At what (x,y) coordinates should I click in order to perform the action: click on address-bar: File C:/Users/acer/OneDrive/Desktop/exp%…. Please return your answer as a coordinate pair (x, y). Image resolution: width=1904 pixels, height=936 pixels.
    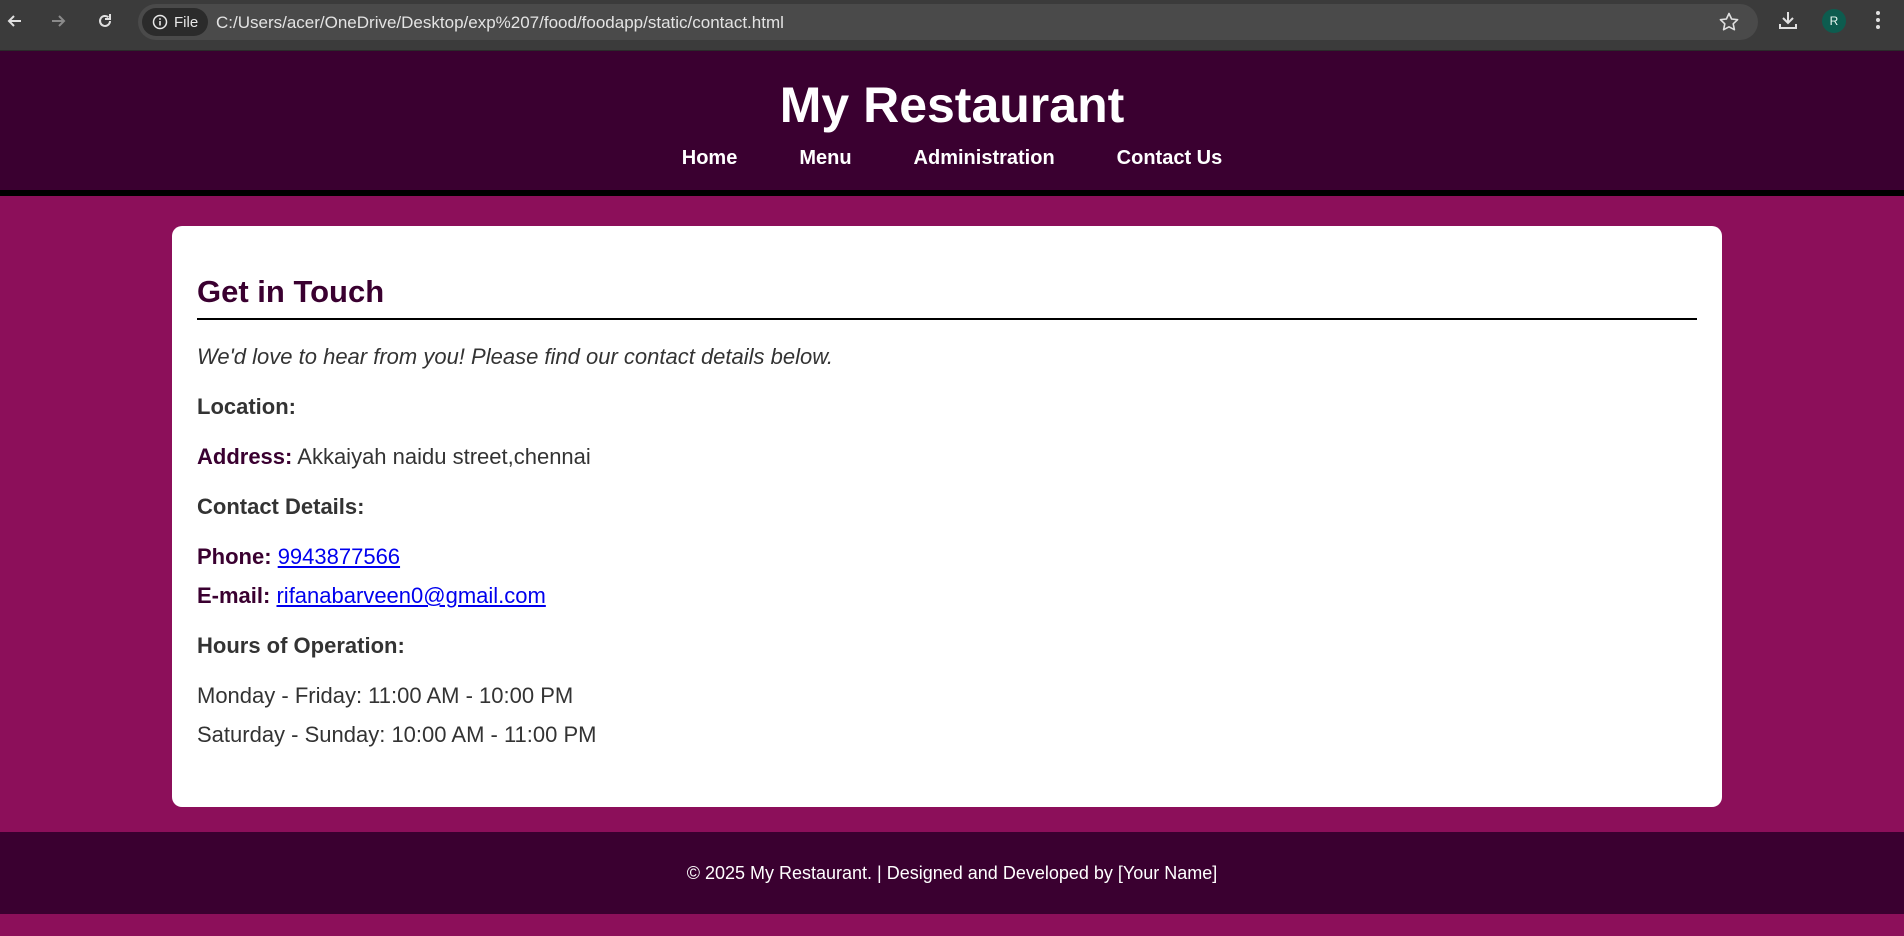
    Looking at the image, I should click on (948, 22).